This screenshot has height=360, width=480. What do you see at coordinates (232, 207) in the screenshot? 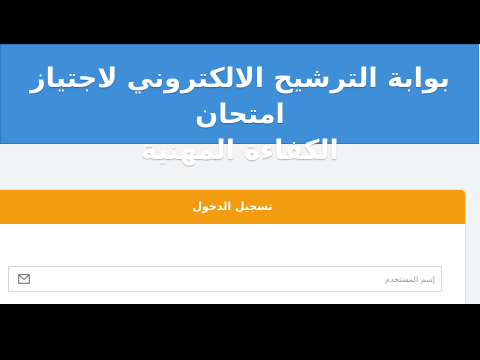
I see `login-card-heading: تسجيل الدخول` at bounding box center [232, 207].